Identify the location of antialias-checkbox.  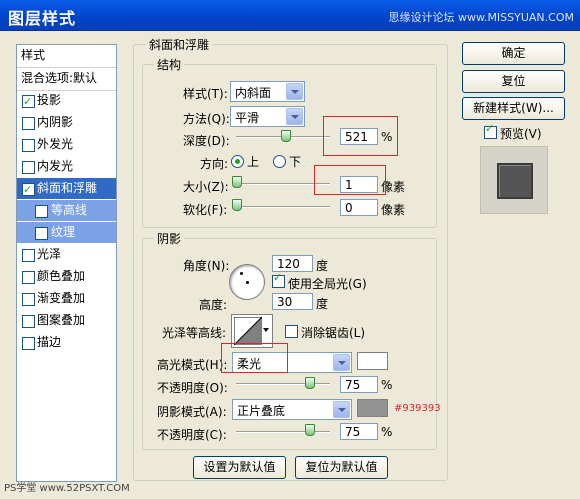
(291, 331).